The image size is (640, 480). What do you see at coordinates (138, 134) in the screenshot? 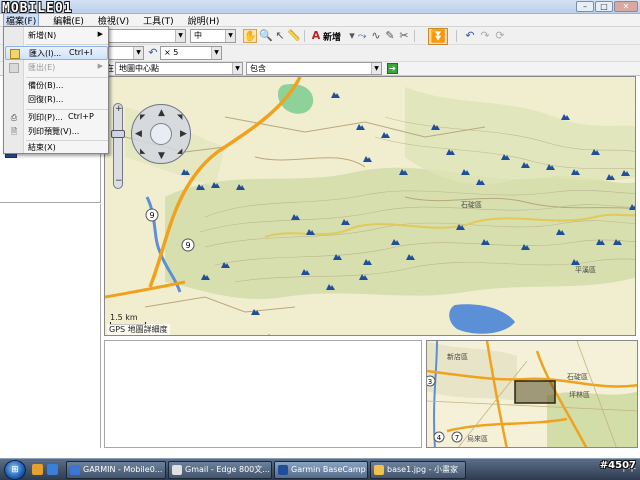
I see `pan-left-icon: ◀` at bounding box center [138, 134].